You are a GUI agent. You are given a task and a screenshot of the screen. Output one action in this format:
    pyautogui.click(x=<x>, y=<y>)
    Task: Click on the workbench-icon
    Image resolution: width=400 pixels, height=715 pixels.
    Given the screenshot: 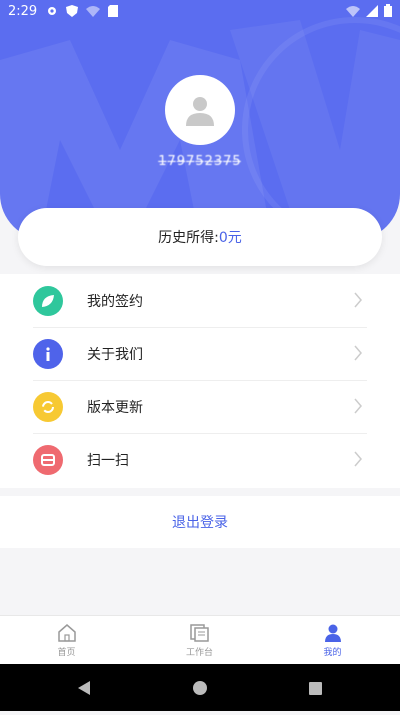 What is the action you would take?
    pyautogui.click(x=199, y=632)
    